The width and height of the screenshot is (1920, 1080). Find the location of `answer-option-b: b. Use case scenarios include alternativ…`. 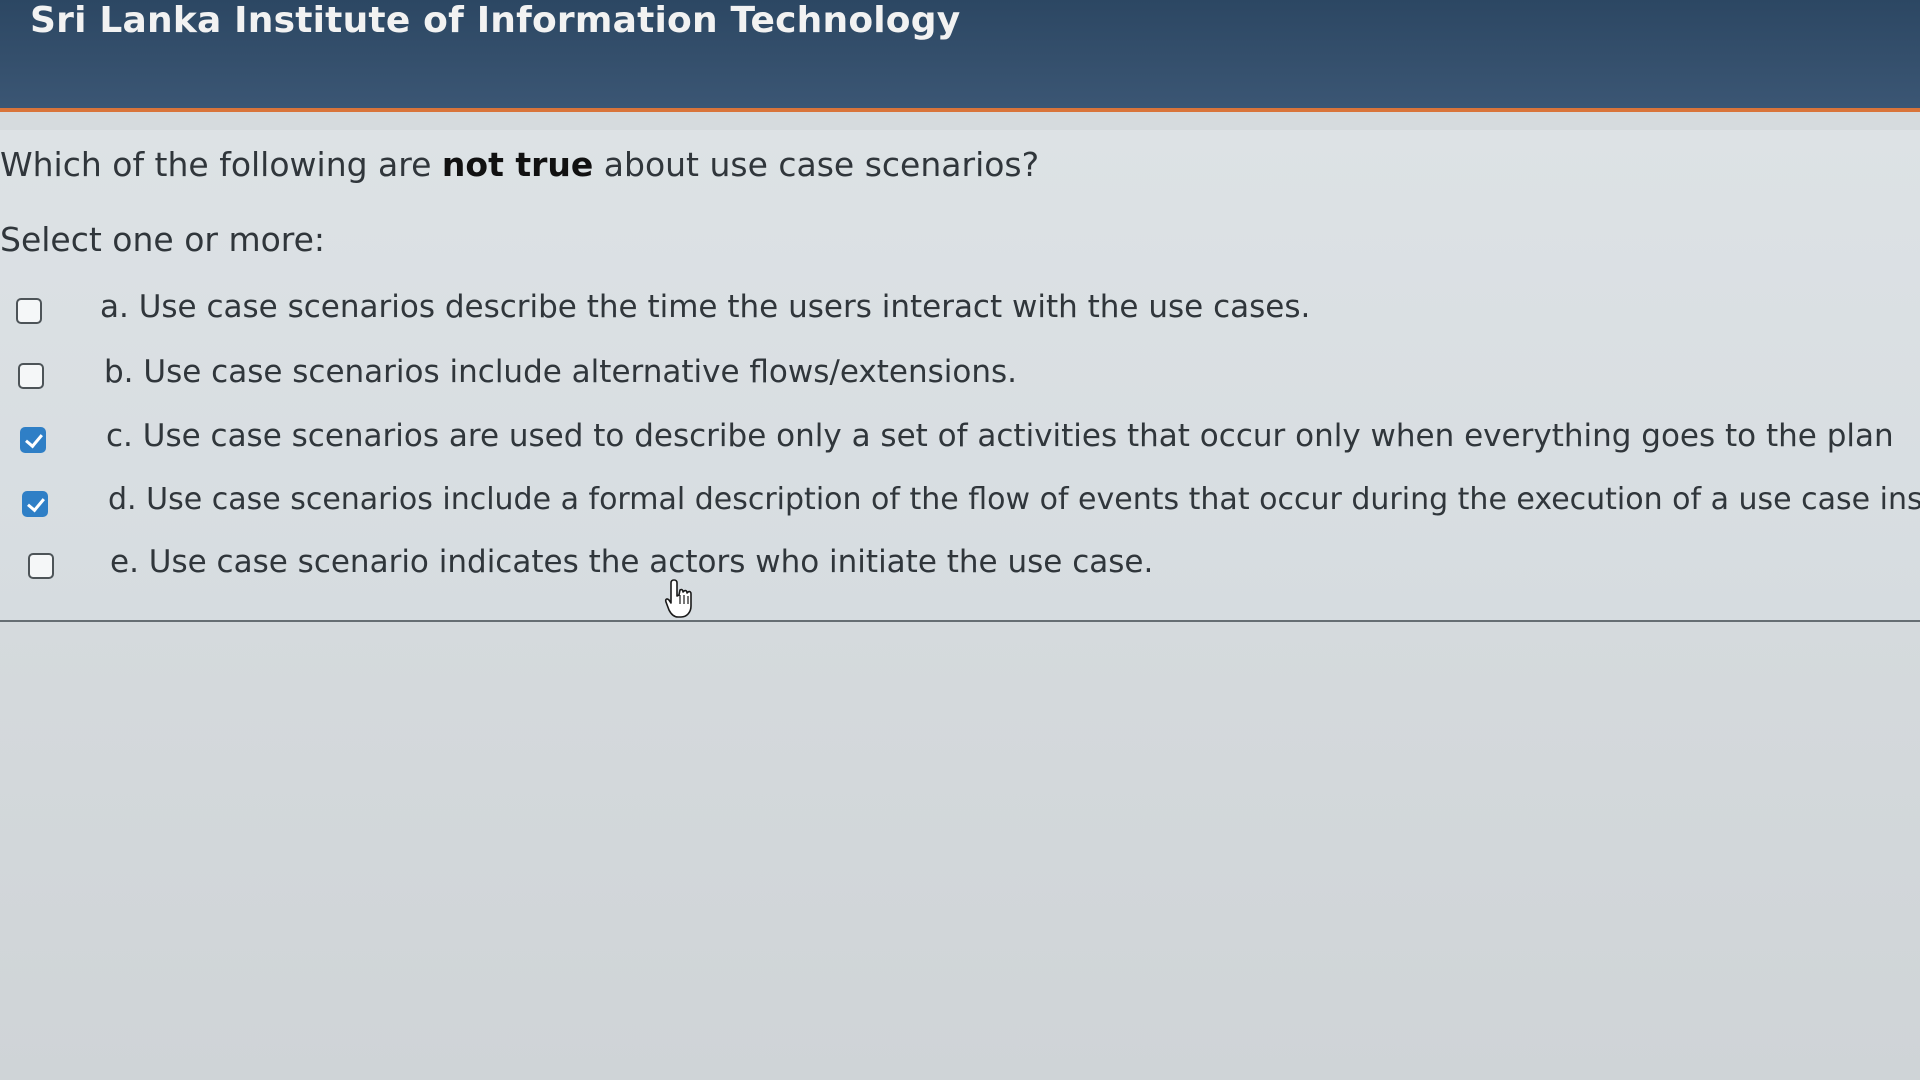

answer-option-b: b. Use case scenarios include alternativ… is located at coordinates (960, 376).